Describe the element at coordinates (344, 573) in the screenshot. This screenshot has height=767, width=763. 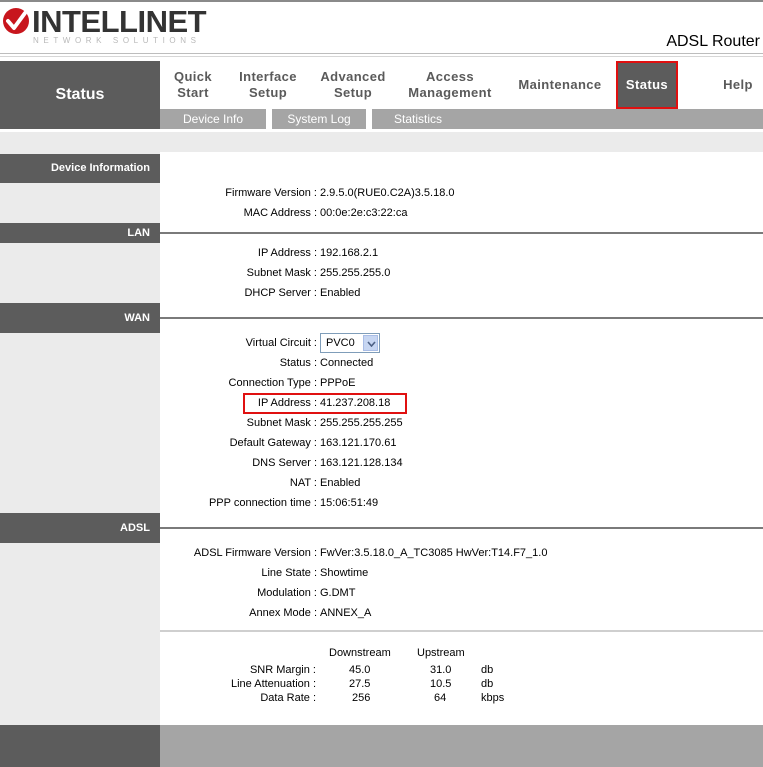
I see `line-state-value: Showtime` at that location.